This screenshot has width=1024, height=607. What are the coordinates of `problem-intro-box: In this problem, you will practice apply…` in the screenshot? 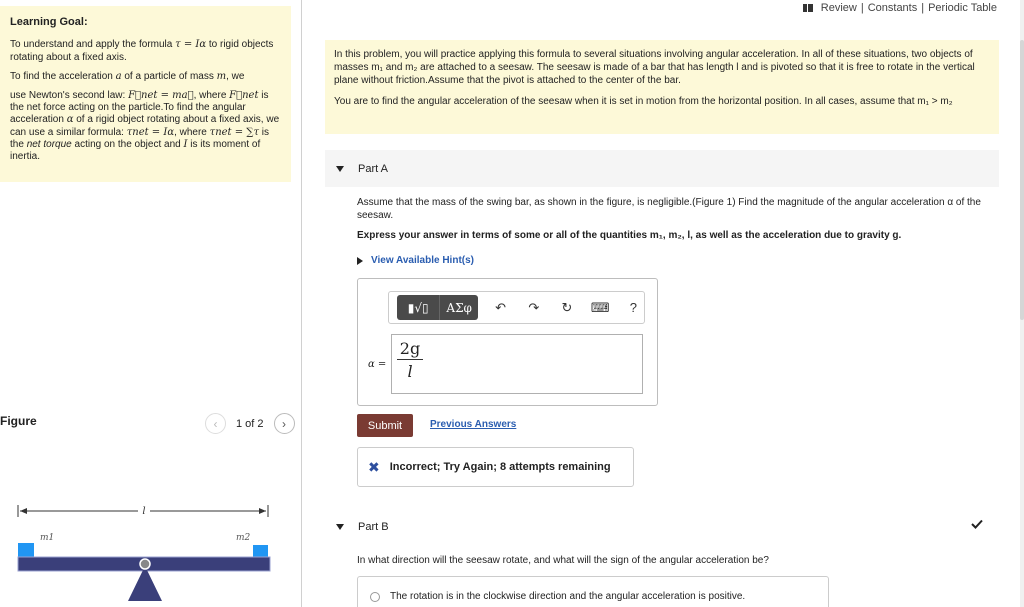 It's located at (662, 87).